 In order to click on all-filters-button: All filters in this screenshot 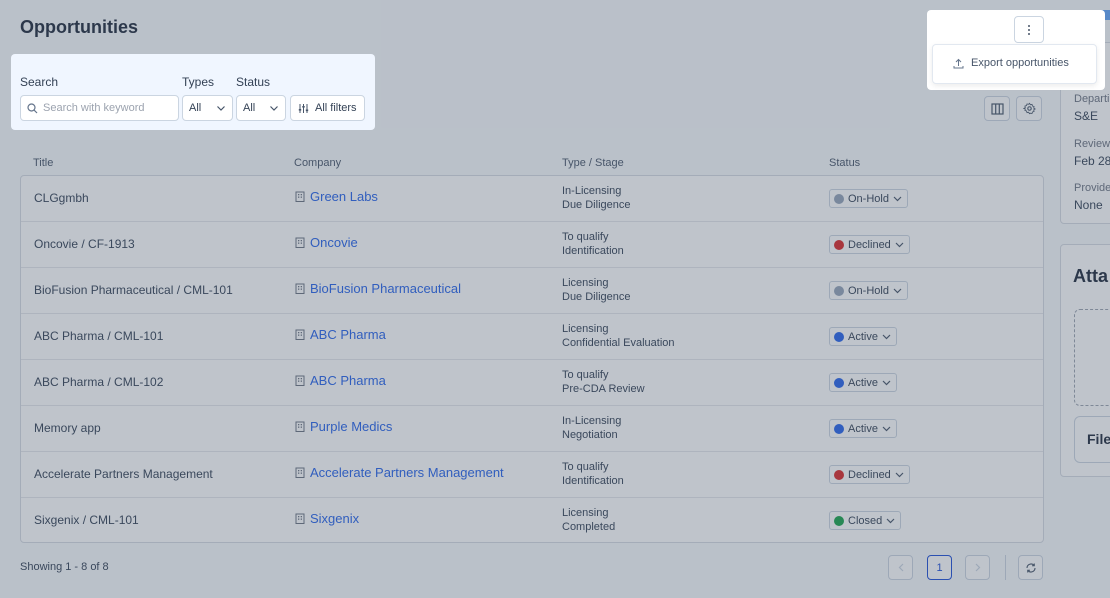, I will do `click(327, 108)`.